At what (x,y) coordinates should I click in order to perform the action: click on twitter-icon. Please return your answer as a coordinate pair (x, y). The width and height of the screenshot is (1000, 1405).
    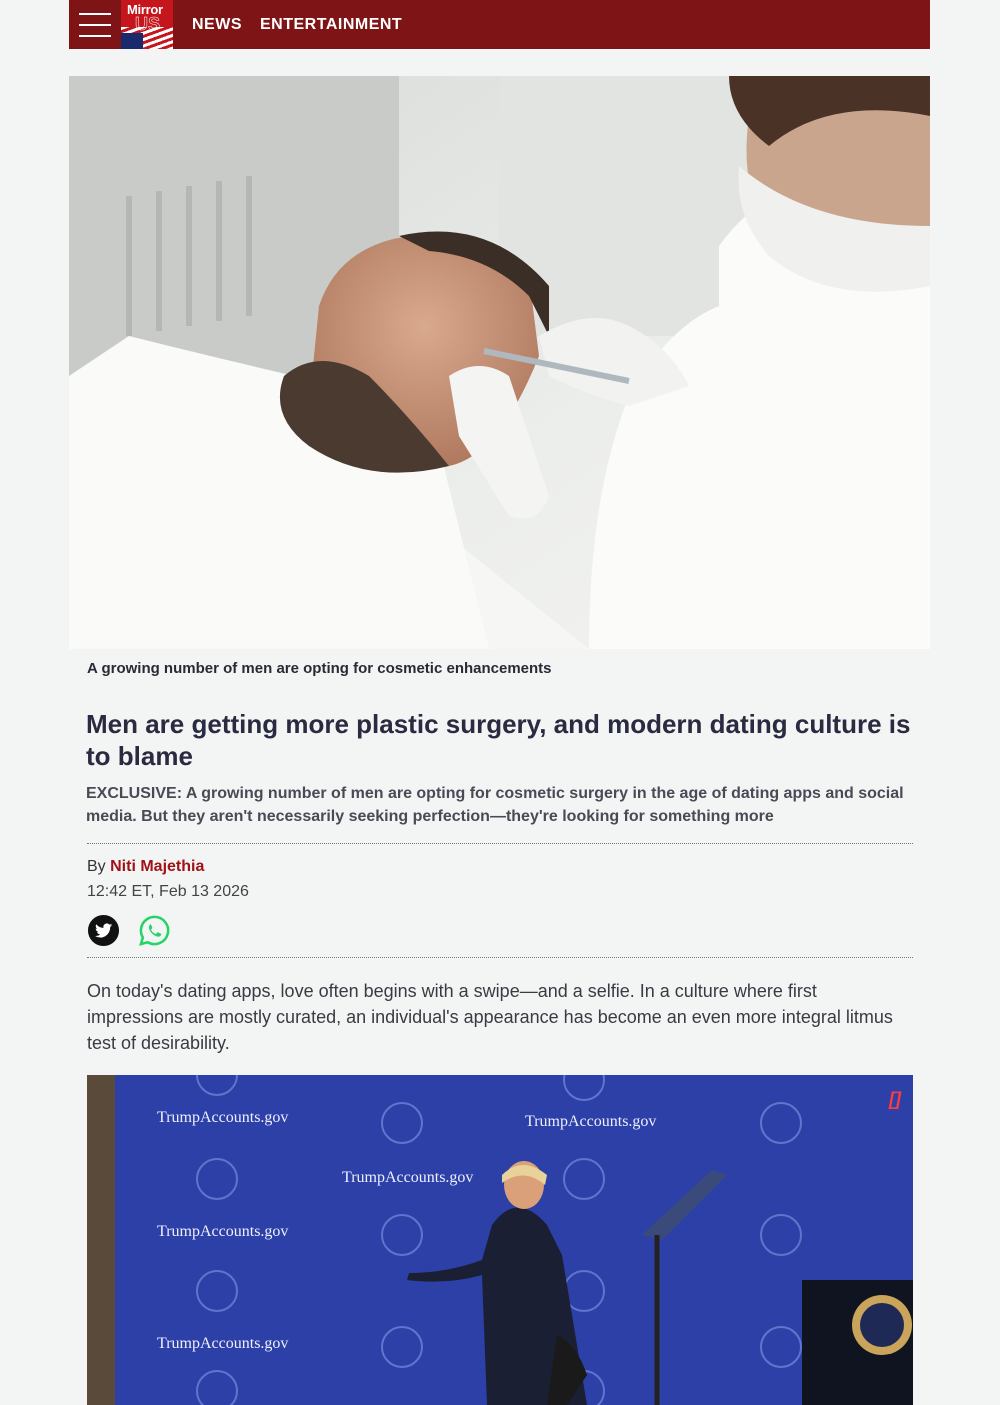
    Looking at the image, I should click on (103, 930).